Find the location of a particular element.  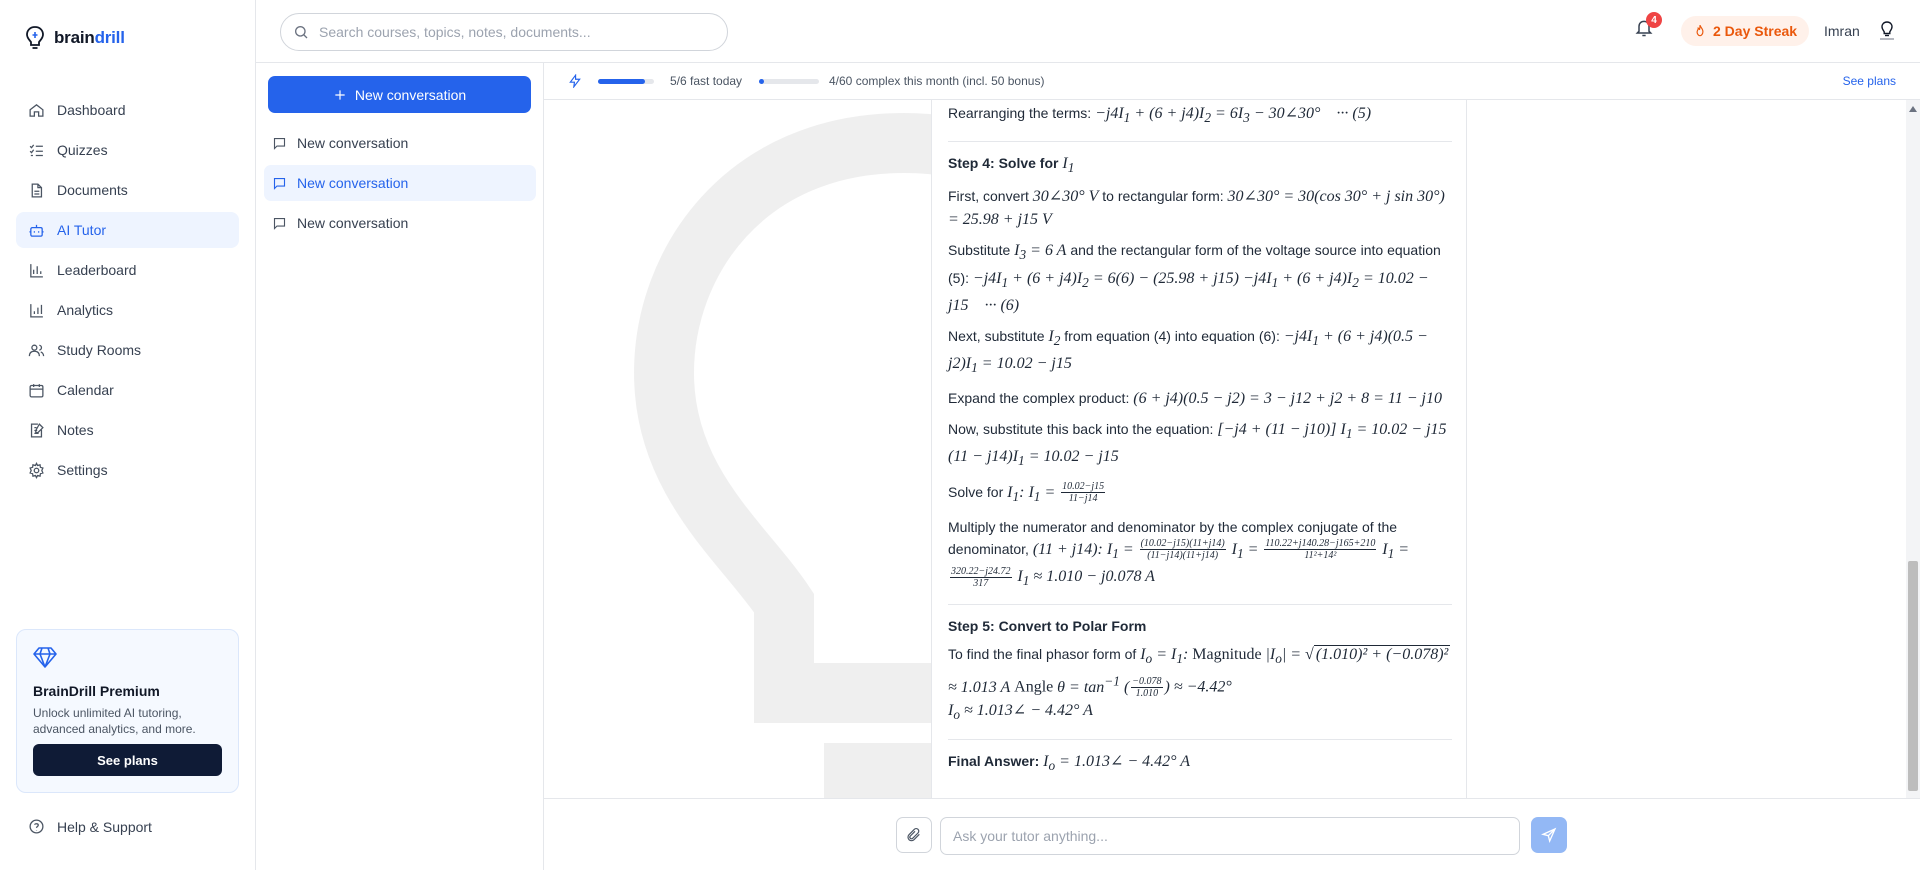

list-check-icon is located at coordinates (36, 149).